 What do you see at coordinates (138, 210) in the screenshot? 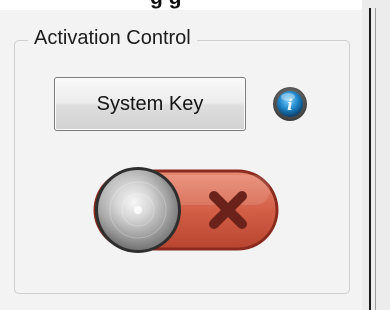
I see `toggle-knob` at bounding box center [138, 210].